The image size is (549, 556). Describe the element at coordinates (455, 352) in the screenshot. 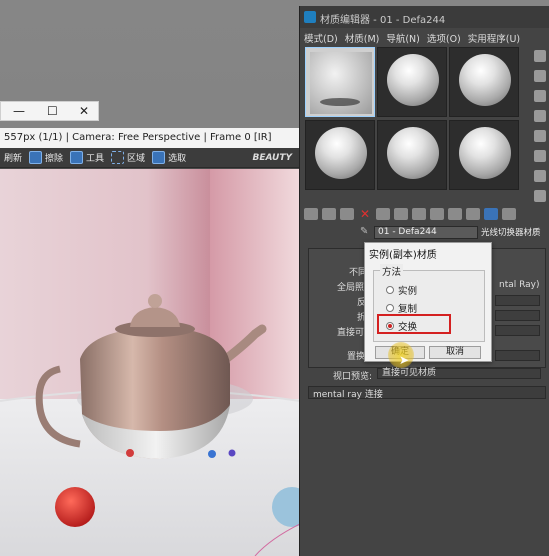

I see `cancel-button: 取消` at that location.